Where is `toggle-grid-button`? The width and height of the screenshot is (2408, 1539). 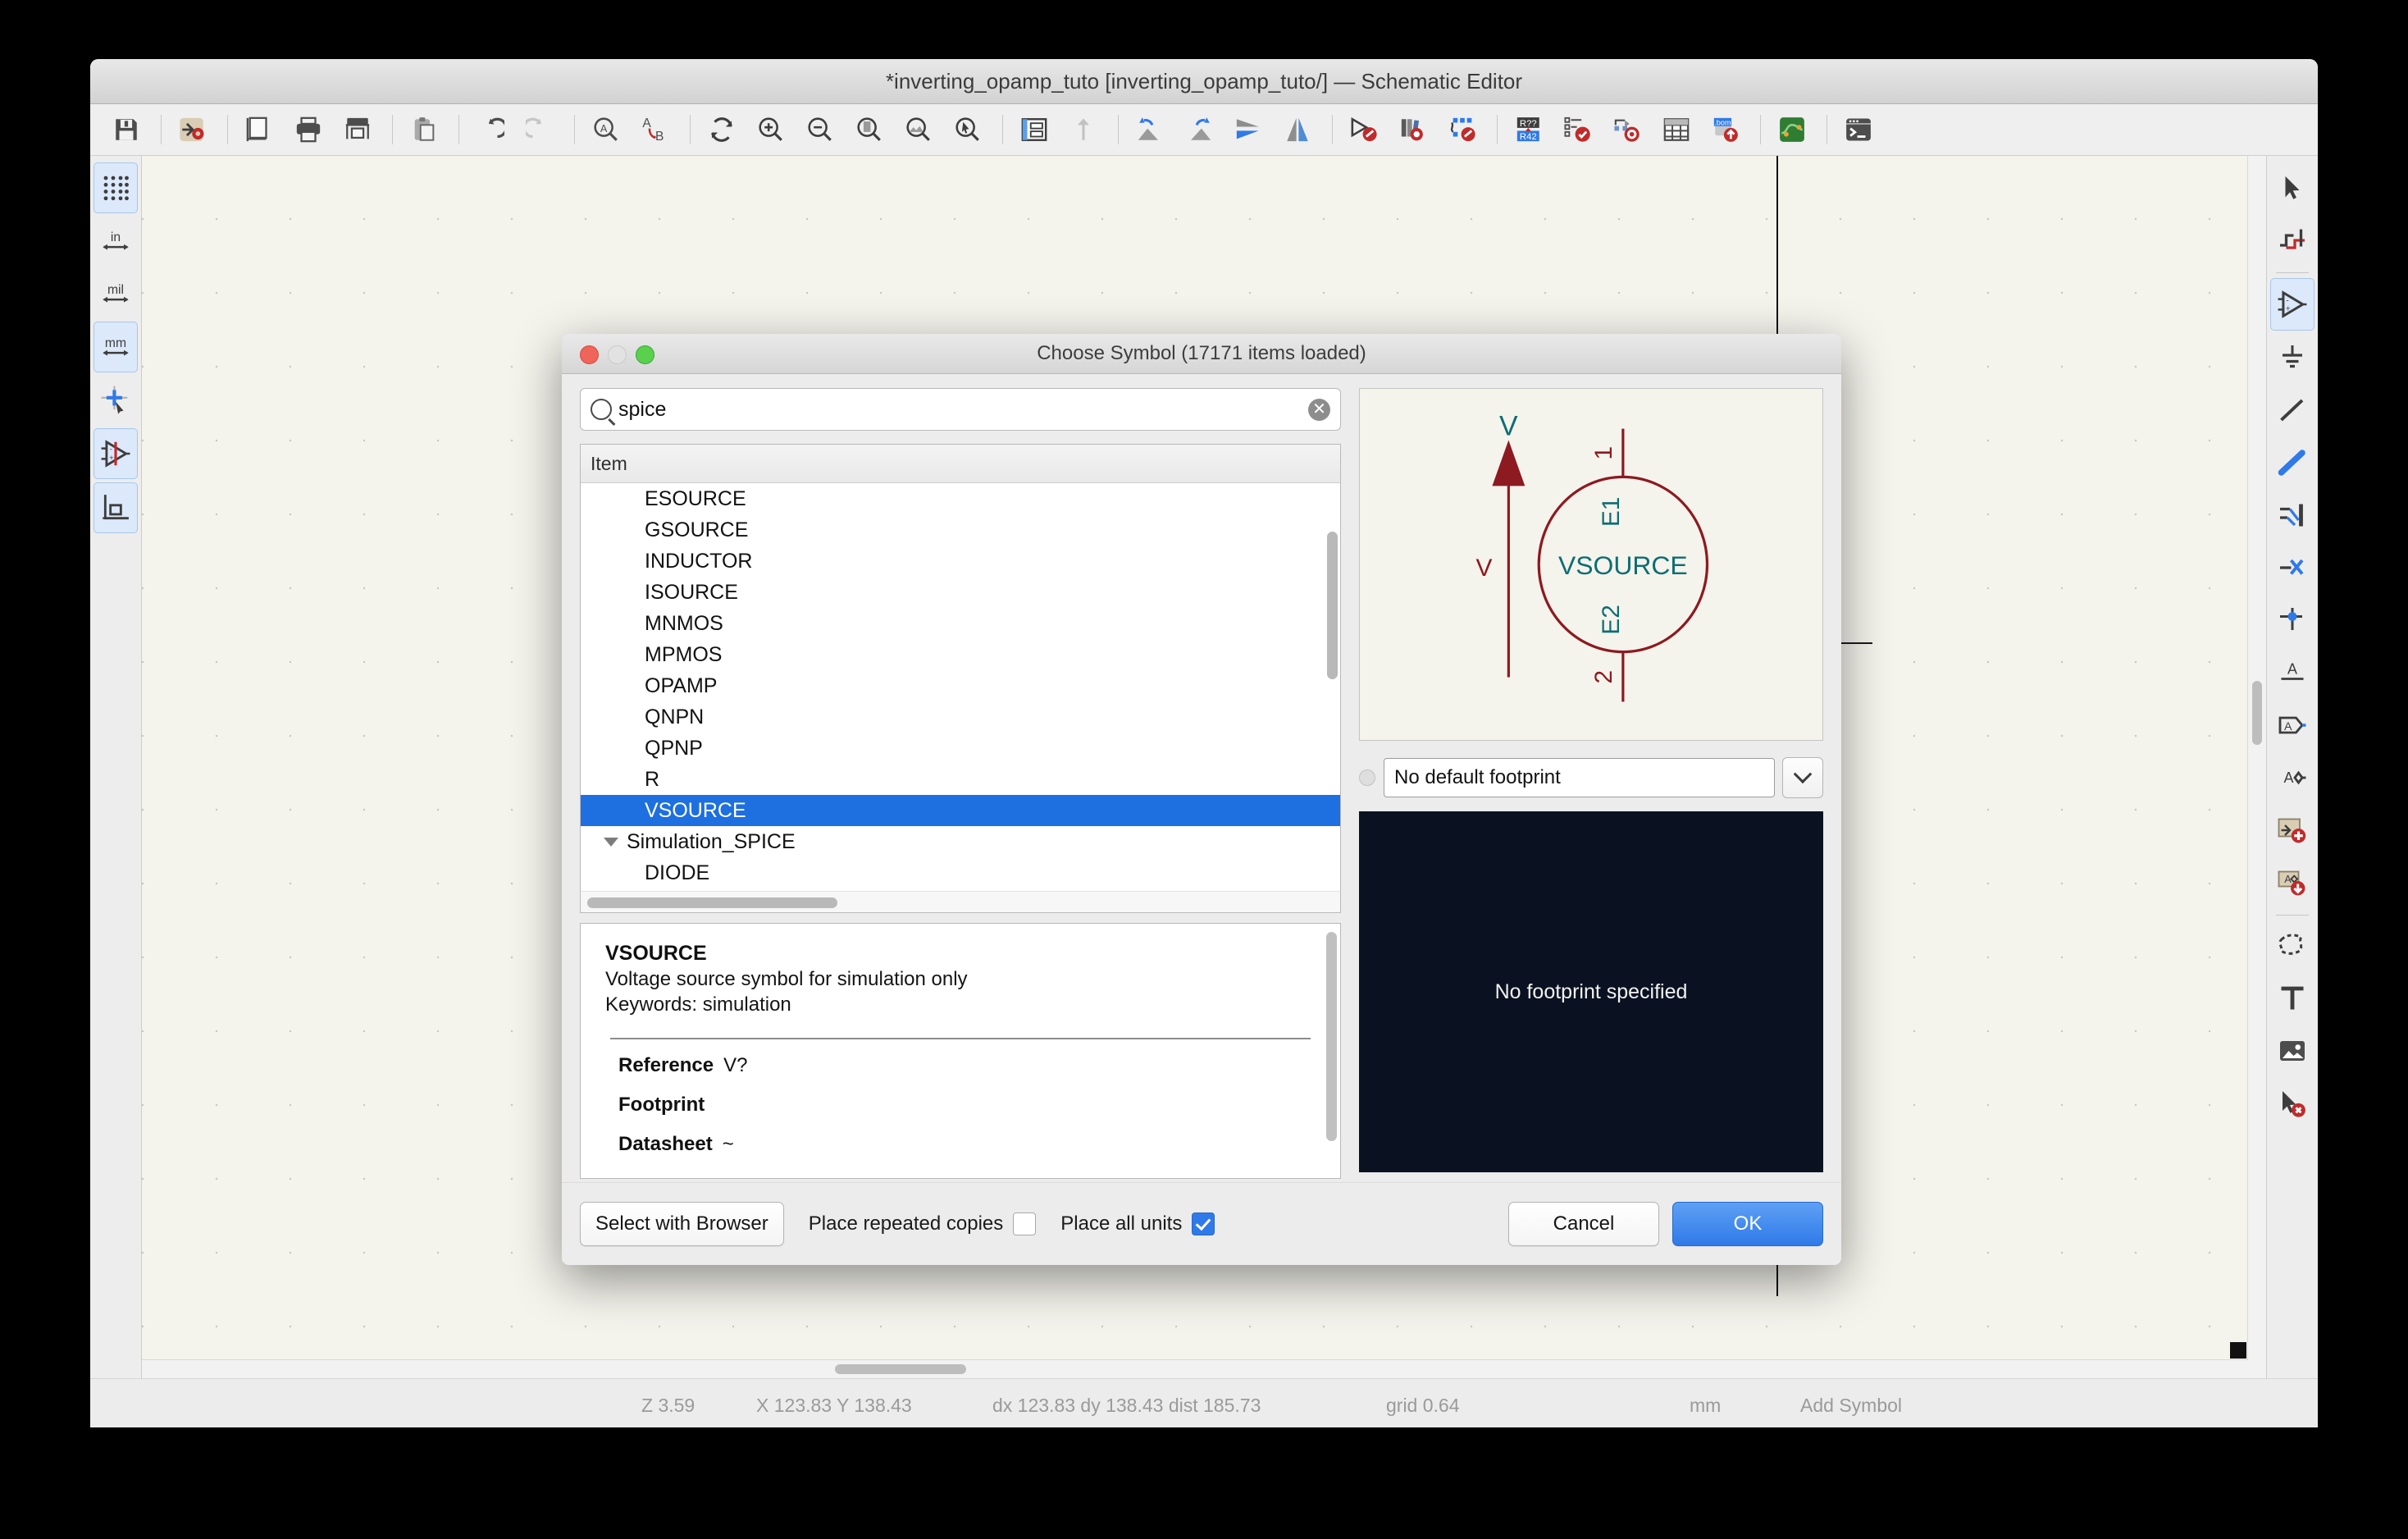 toggle-grid-button is located at coordinates (116, 187).